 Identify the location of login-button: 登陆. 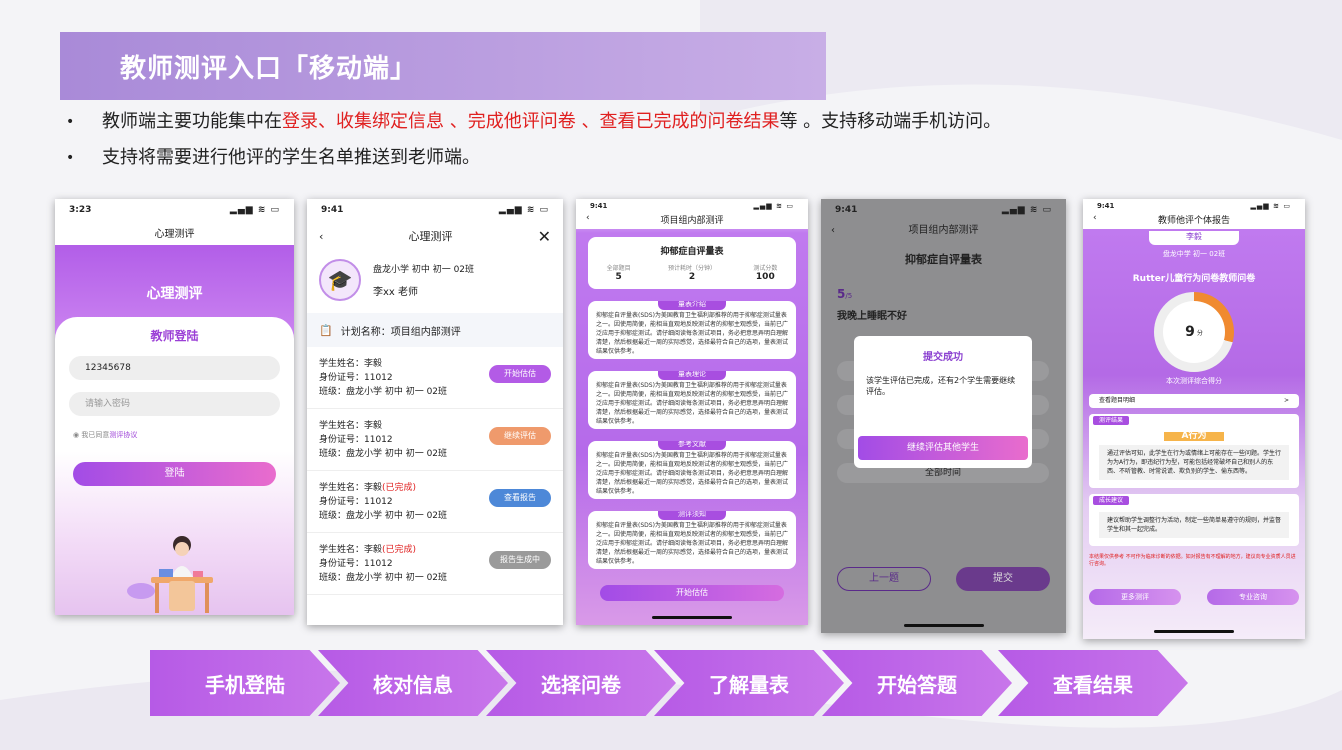
(174, 474).